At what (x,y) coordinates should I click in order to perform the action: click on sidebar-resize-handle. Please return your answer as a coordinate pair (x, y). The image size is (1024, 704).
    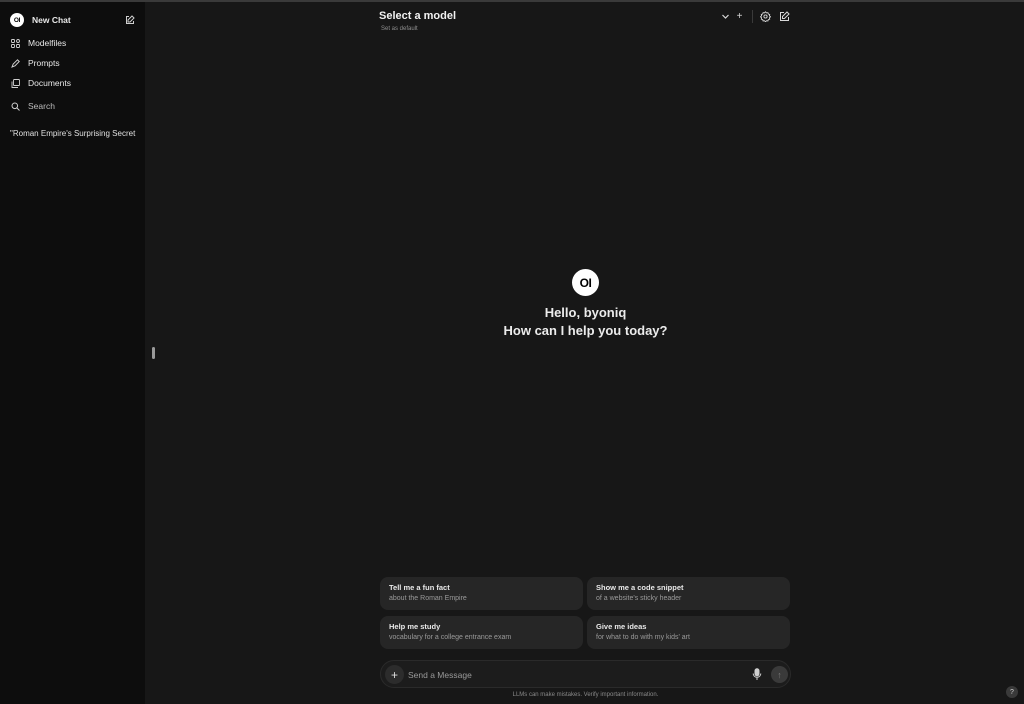
    Looking at the image, I should click on (153, 353).